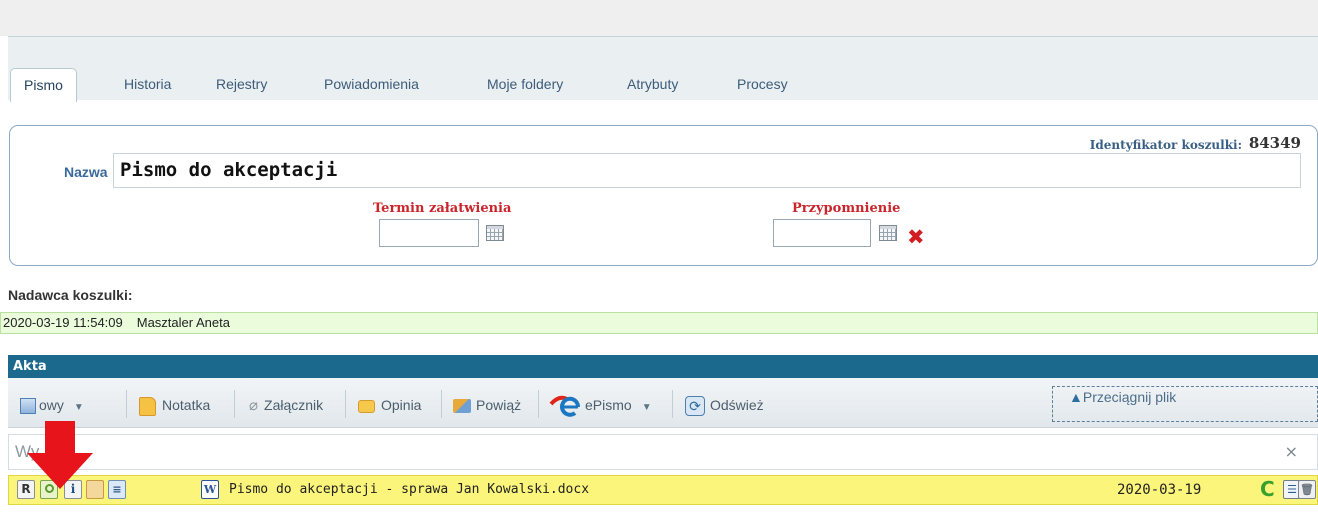 The height and width of the screenshot is (516, 1318). What do you see at coordinates (1185, 404) in the screenshot?
I see `file-drop-zone: ▲Przeciągnij plik` at bounding box center [1185, 404].